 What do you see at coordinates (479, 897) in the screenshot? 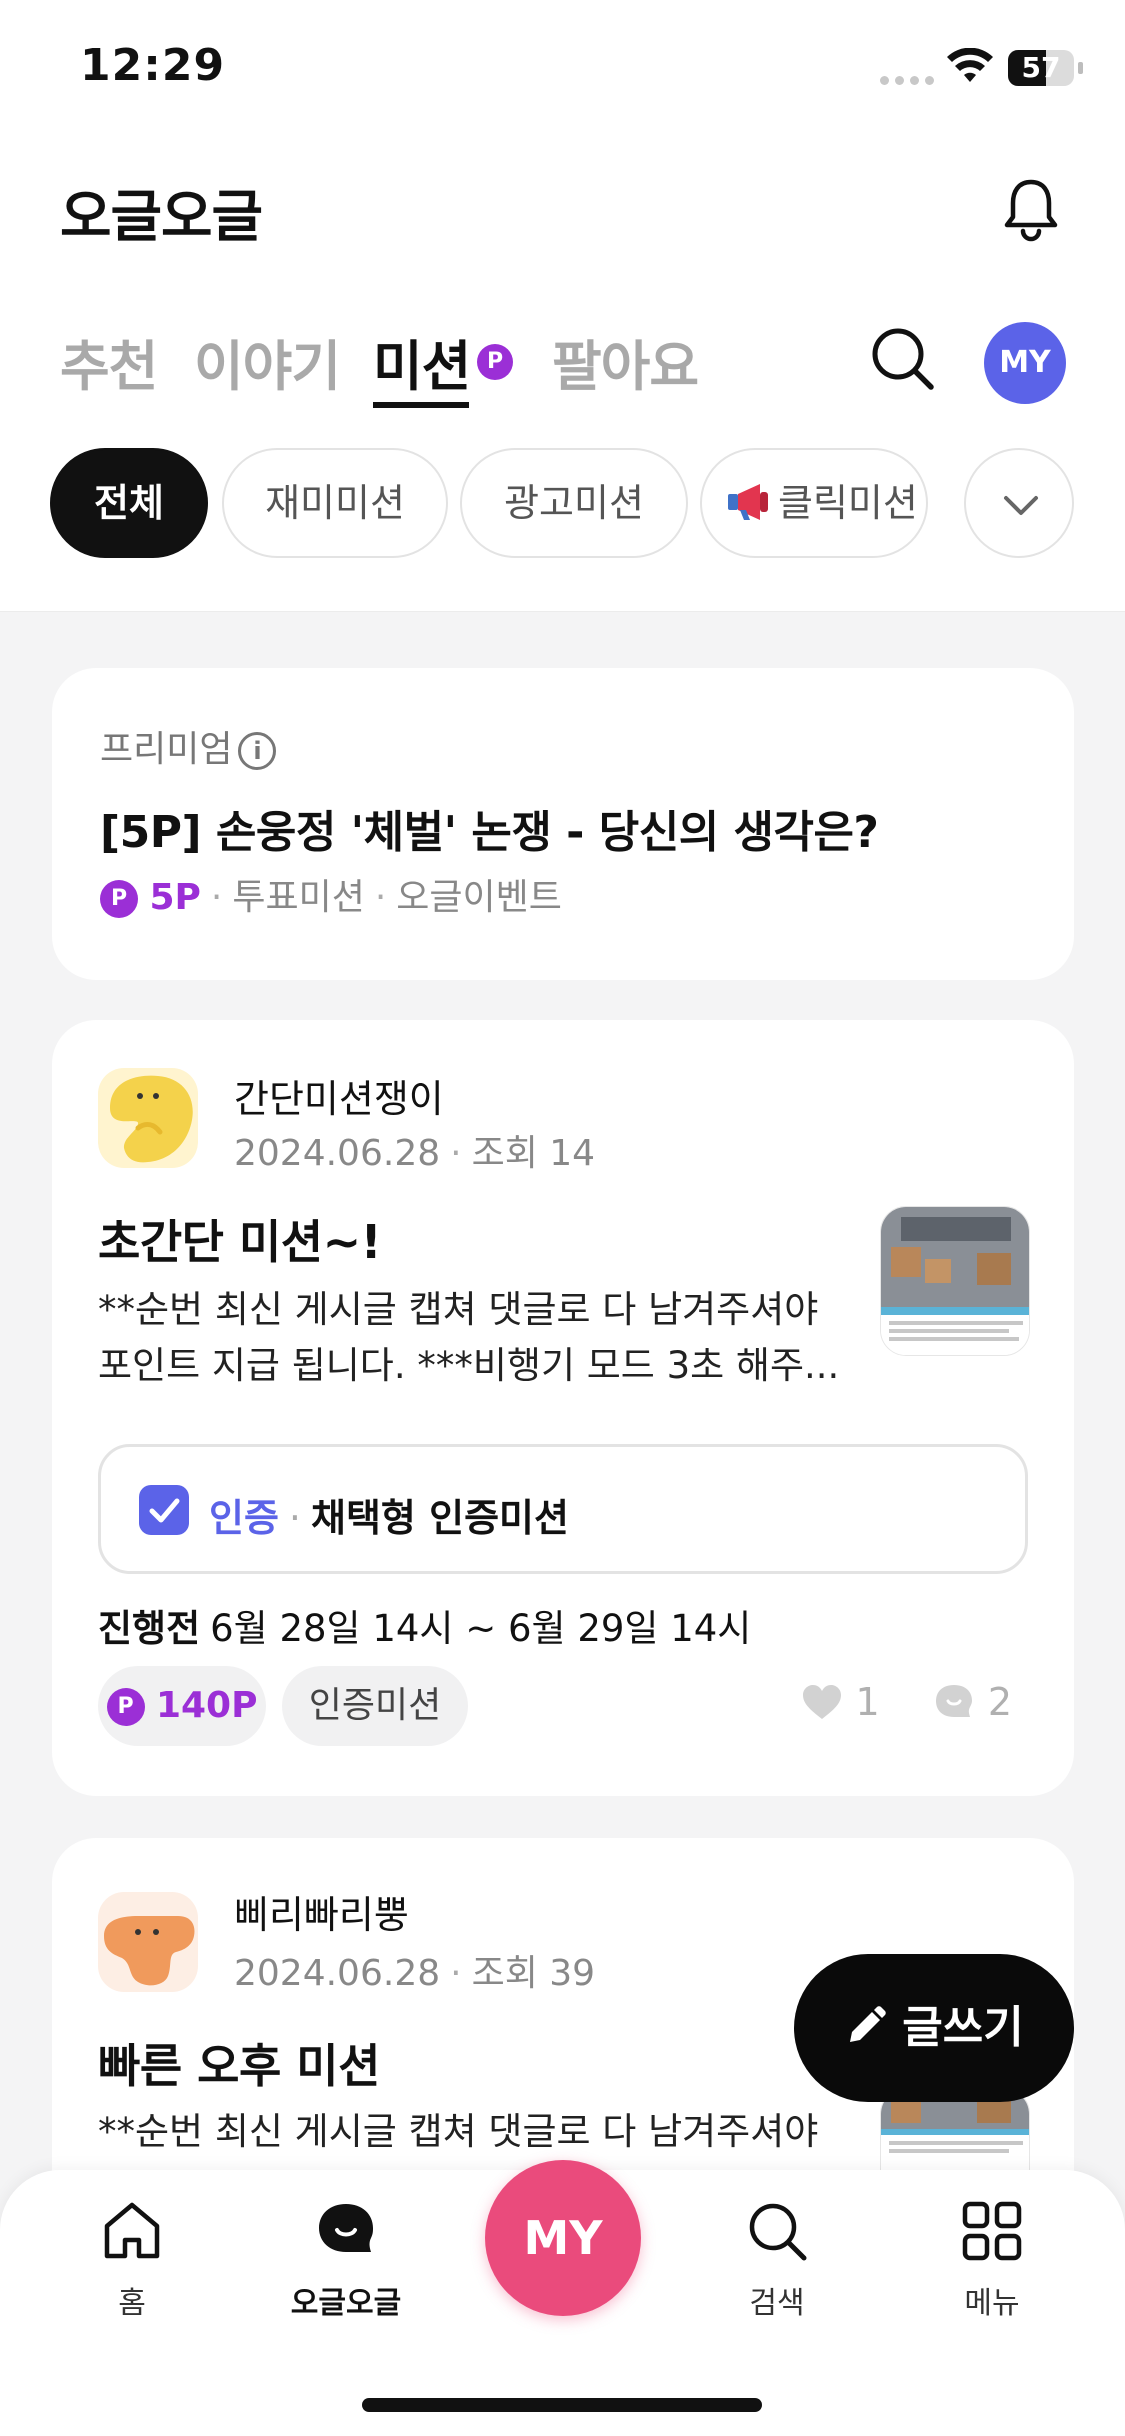
I see `premium-tag-event: 오글이벤트` at bounding box center [479, 897].